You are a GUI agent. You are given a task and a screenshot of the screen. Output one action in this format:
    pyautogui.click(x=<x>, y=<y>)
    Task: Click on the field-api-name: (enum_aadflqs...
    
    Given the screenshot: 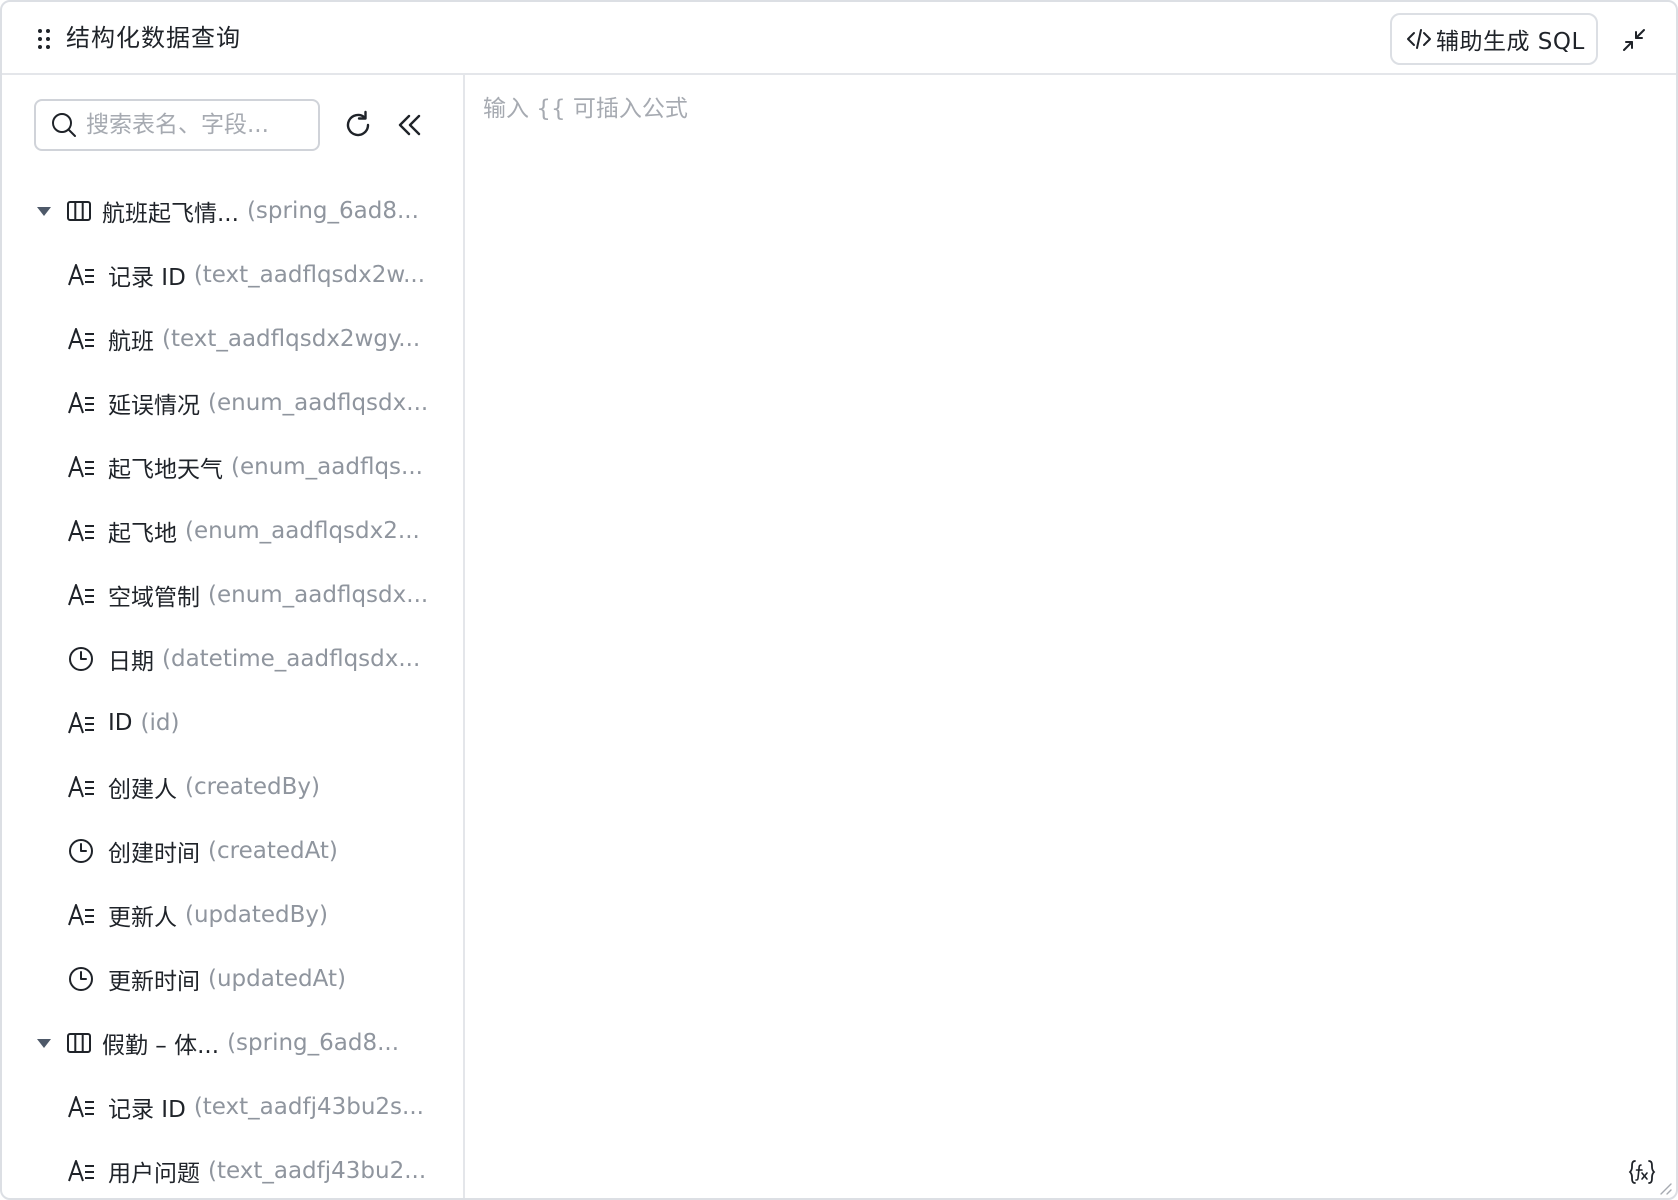 What is the action you would take?
    pyautogui.click(x=327, y=467)
    